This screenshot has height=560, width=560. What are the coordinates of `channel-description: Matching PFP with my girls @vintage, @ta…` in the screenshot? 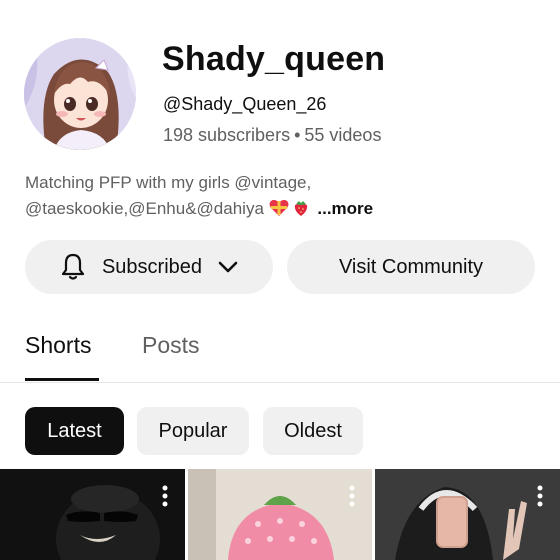 It's located at (285, 196).